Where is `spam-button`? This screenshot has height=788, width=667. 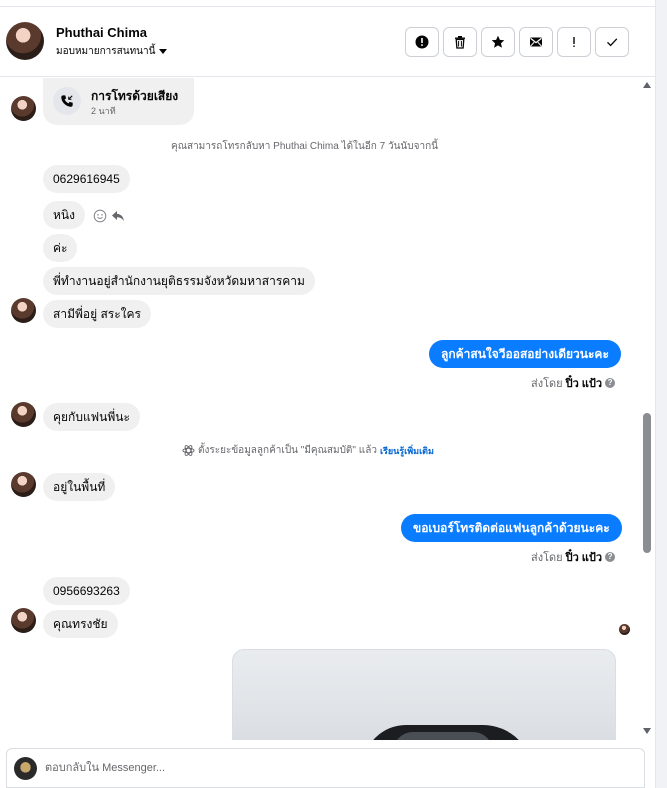 spam-button is located at coordinates (574, 42).